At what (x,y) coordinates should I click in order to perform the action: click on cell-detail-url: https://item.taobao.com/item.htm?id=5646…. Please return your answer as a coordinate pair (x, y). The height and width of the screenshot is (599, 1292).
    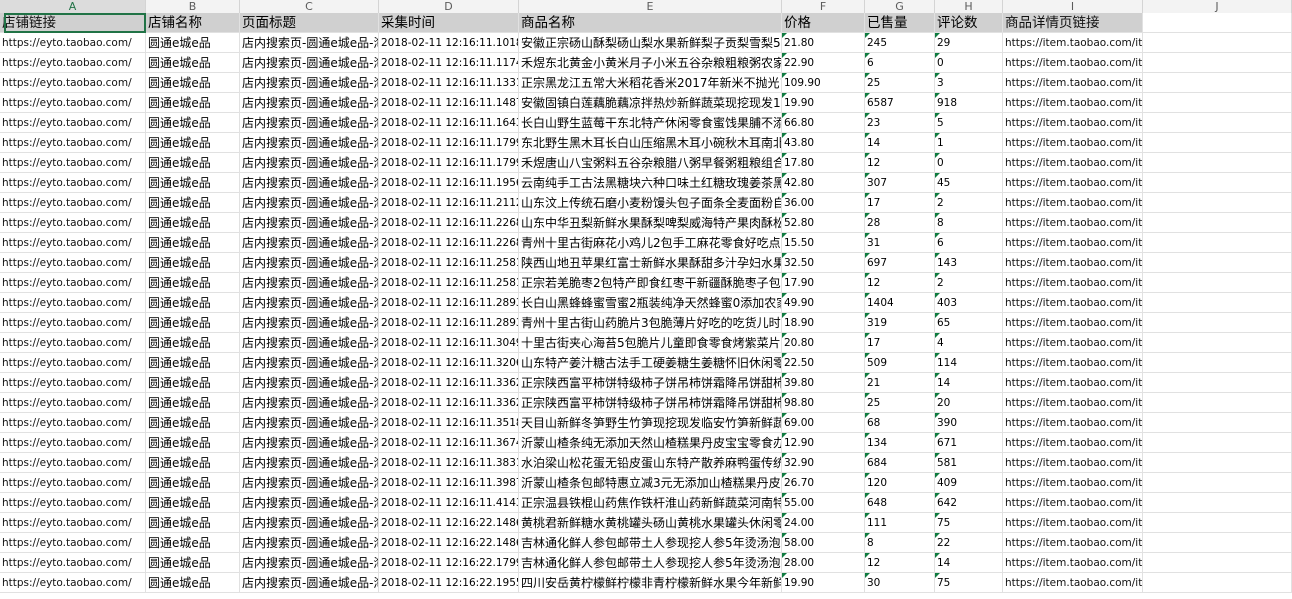
    Looking at the image, I should click on (1073, 63).